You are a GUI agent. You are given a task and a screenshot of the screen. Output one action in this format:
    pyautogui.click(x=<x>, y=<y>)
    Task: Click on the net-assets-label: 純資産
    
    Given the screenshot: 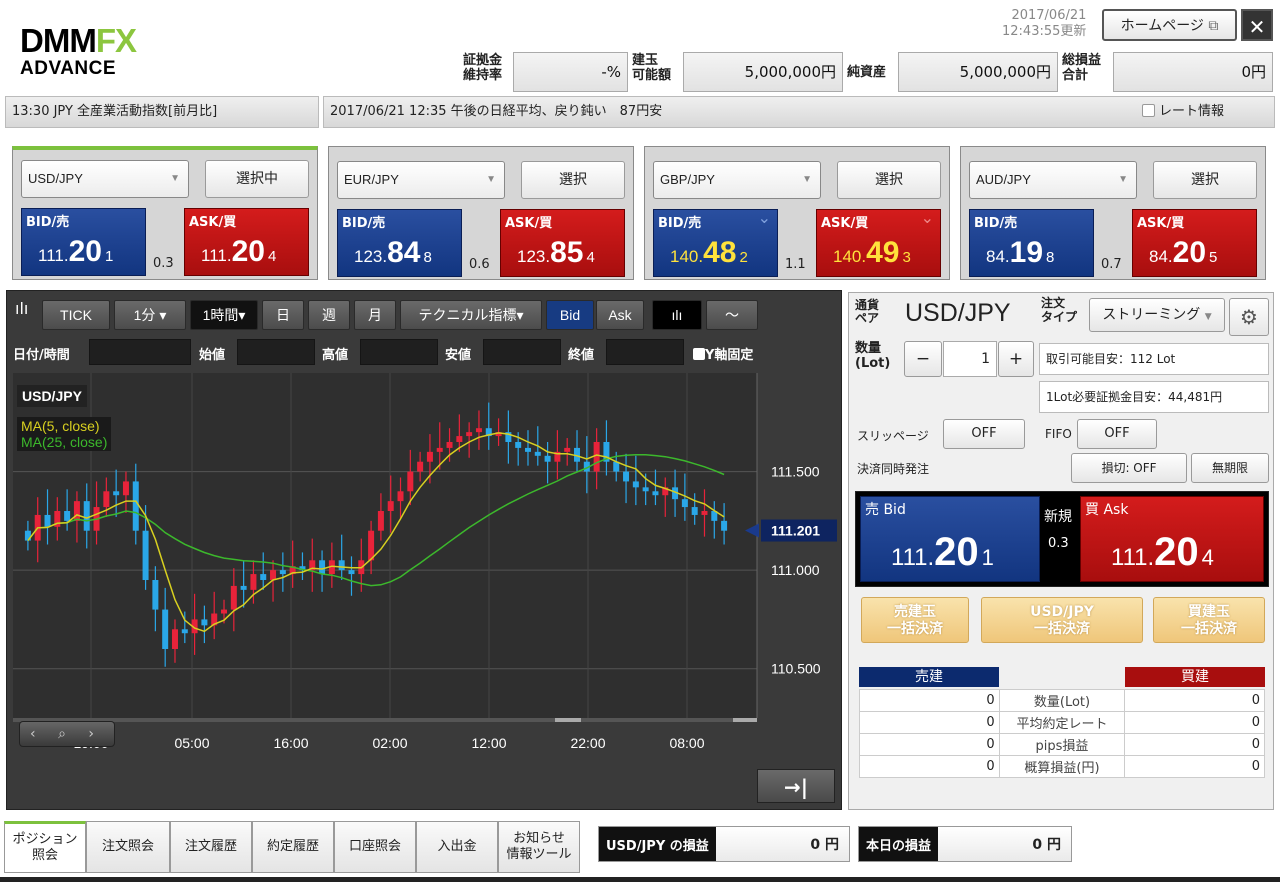 What is the action you would take?
    pyautogui.click(x=867, y=72)
    